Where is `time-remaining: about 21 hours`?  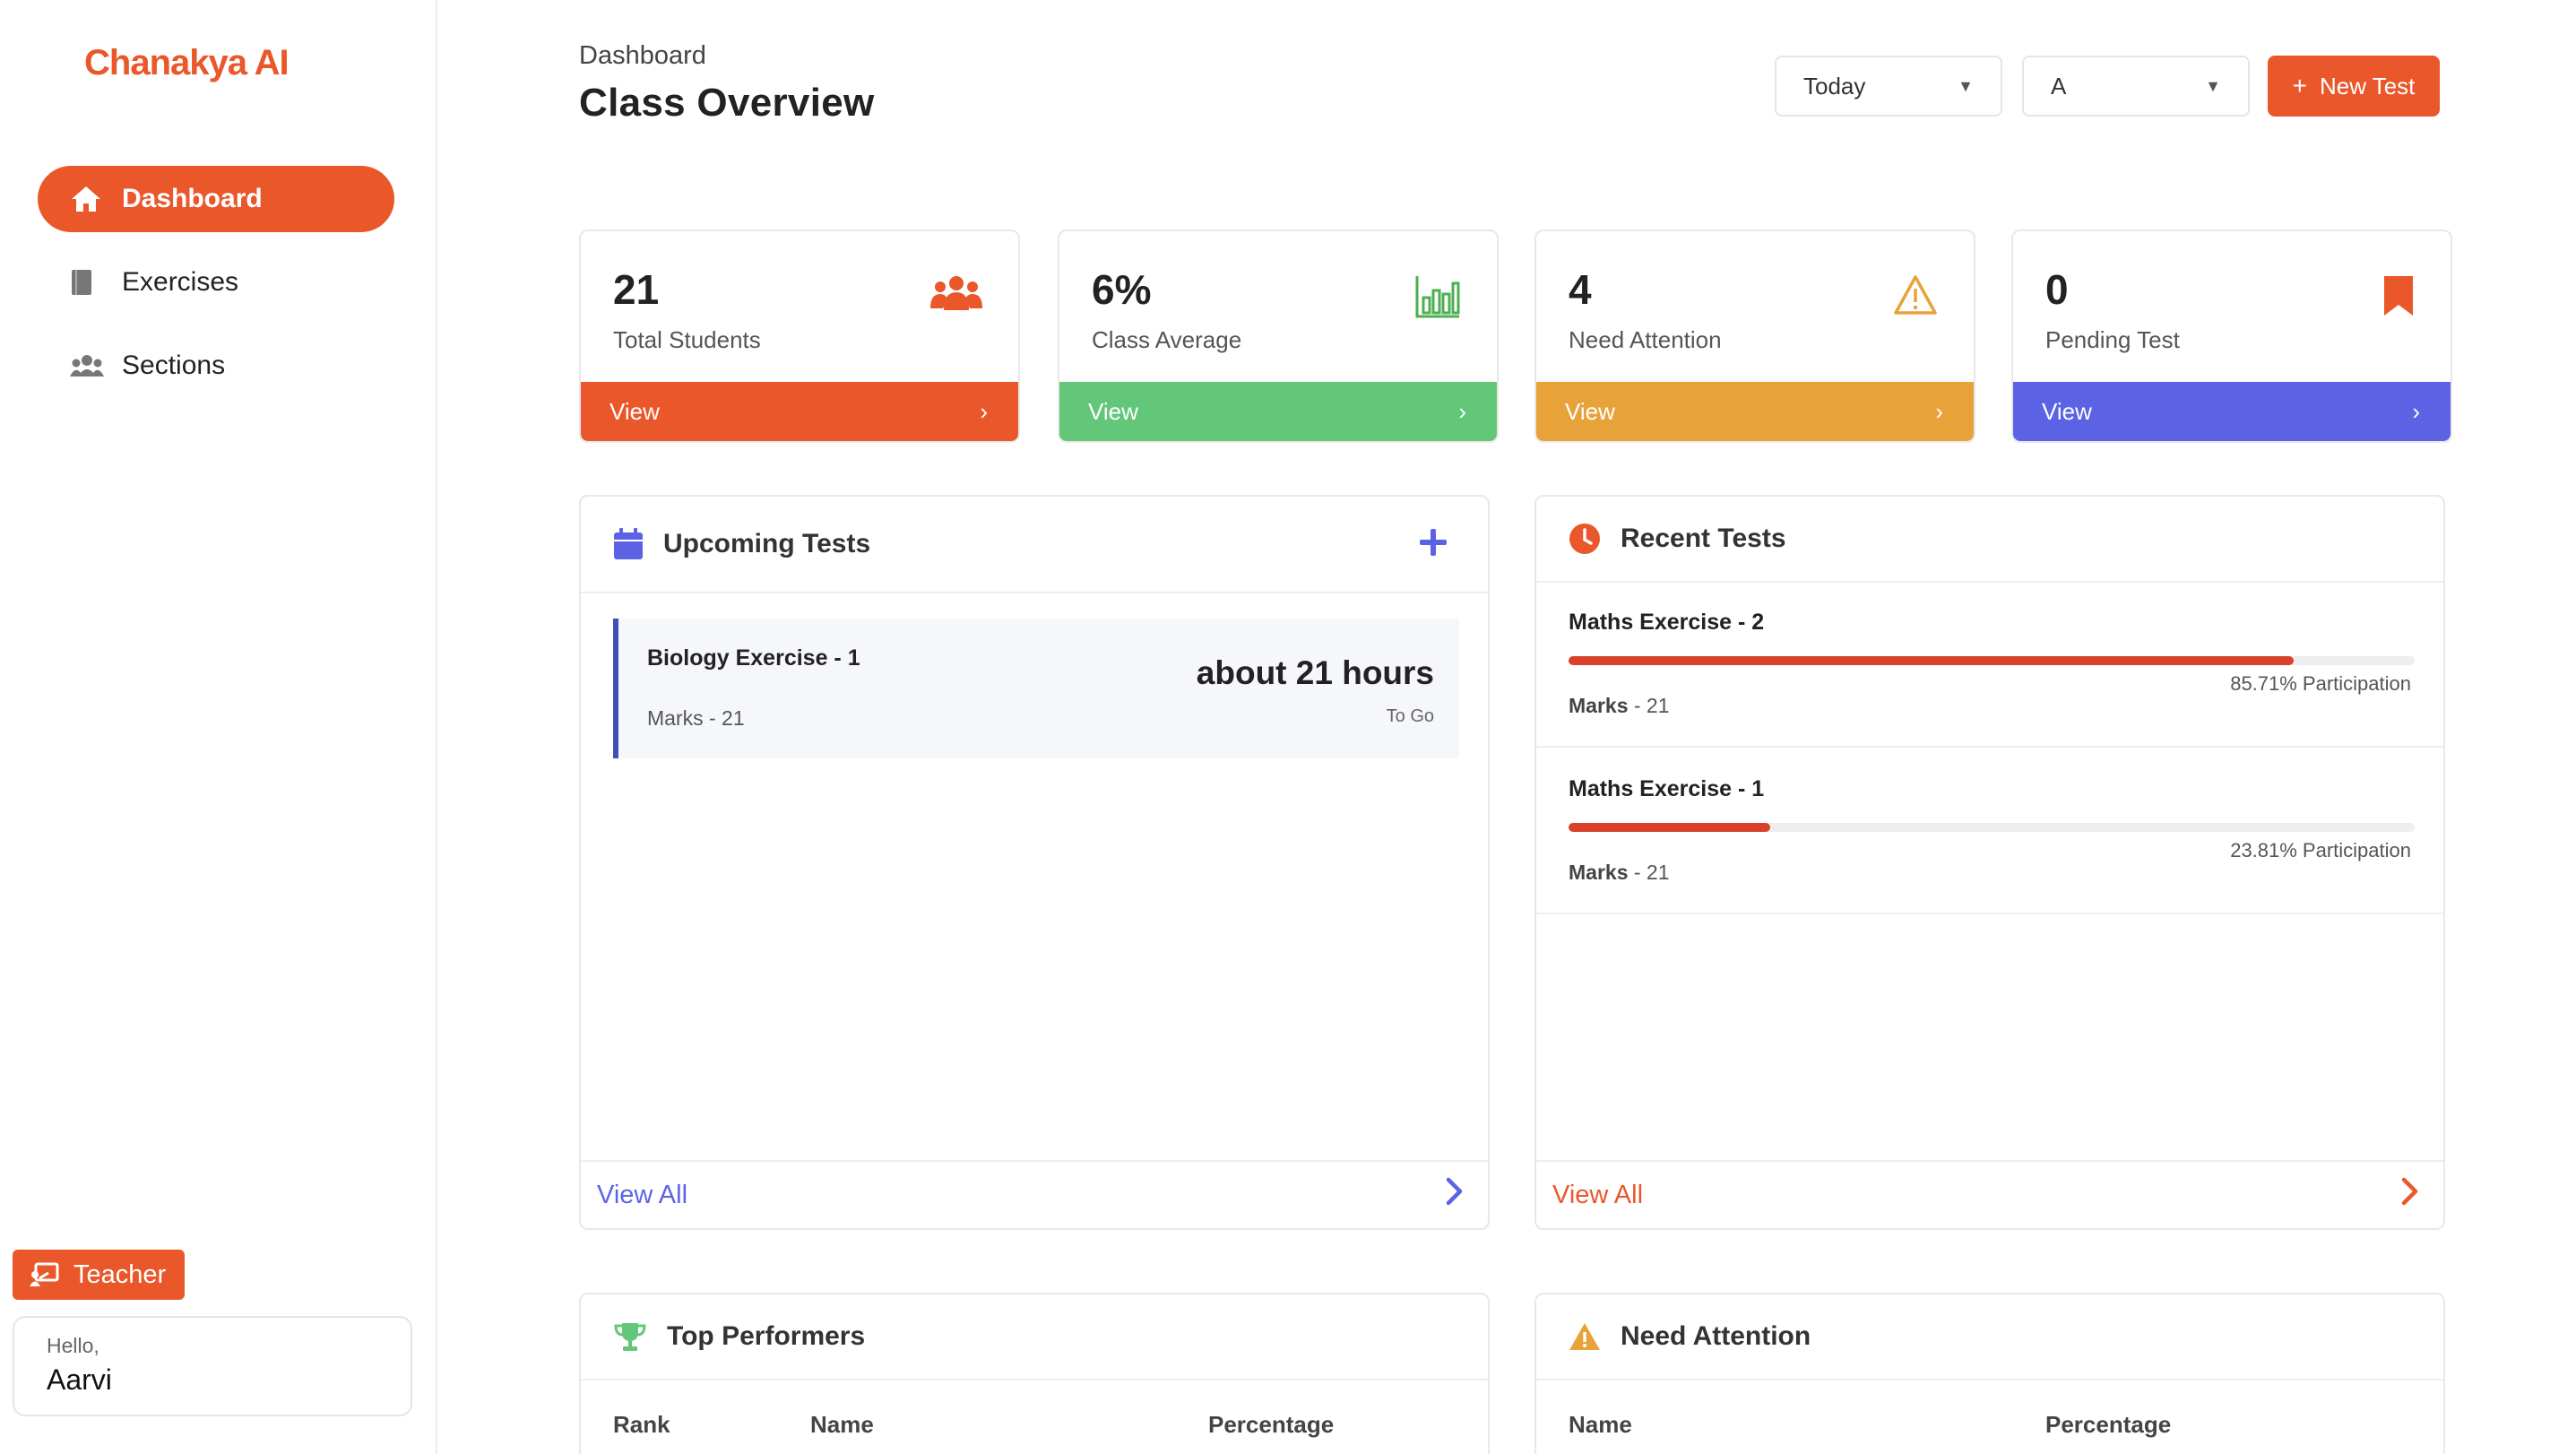 time-remaining: about 21 hours is located at coordinates (1315, 672).